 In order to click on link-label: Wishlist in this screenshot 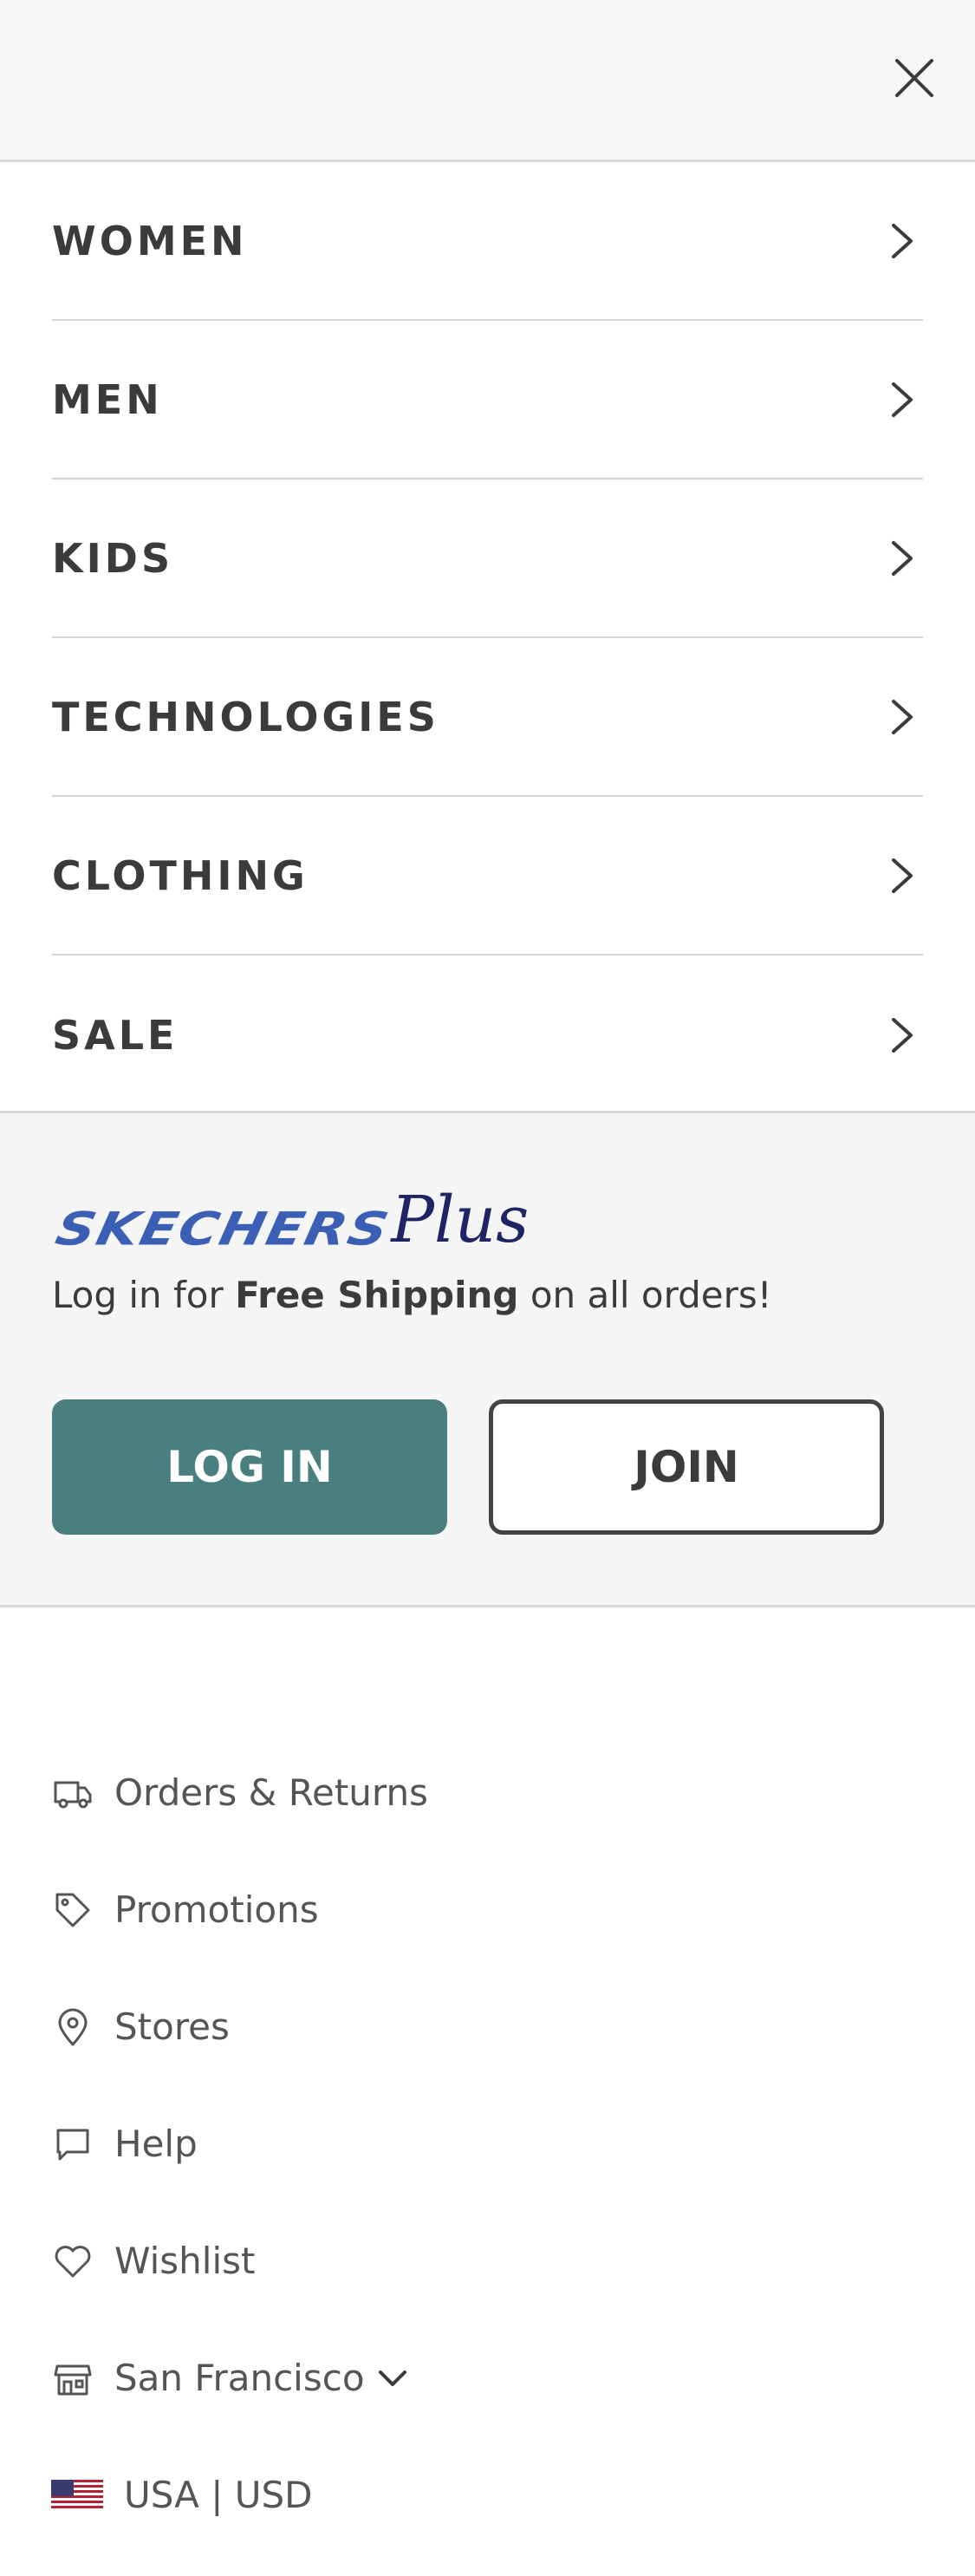, I will do `click(185, 2261)`.